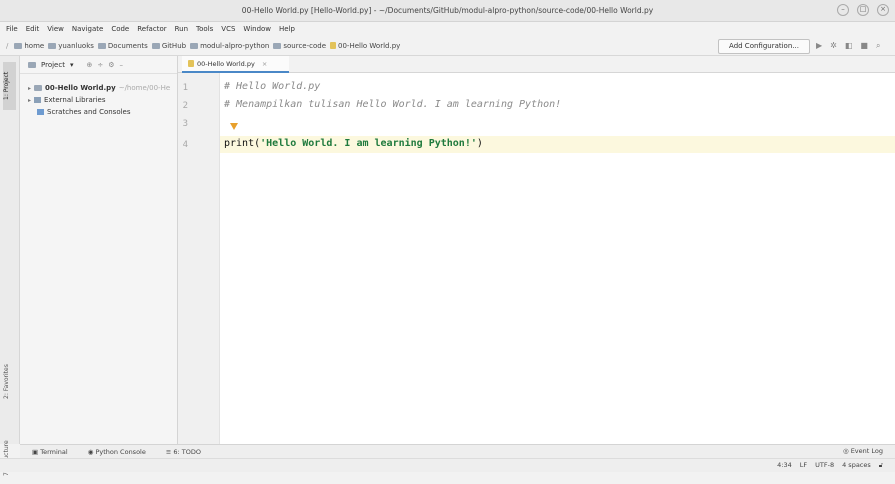 The image size is (895, 484). I want to click on line-separator: LF, so click(803, 465).